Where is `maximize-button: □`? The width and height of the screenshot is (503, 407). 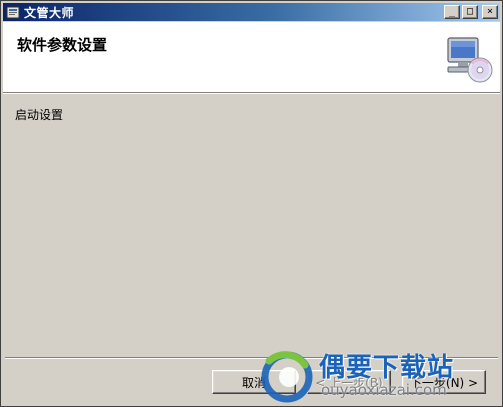 maximize-button: □ is located at coordinates (470, 12).